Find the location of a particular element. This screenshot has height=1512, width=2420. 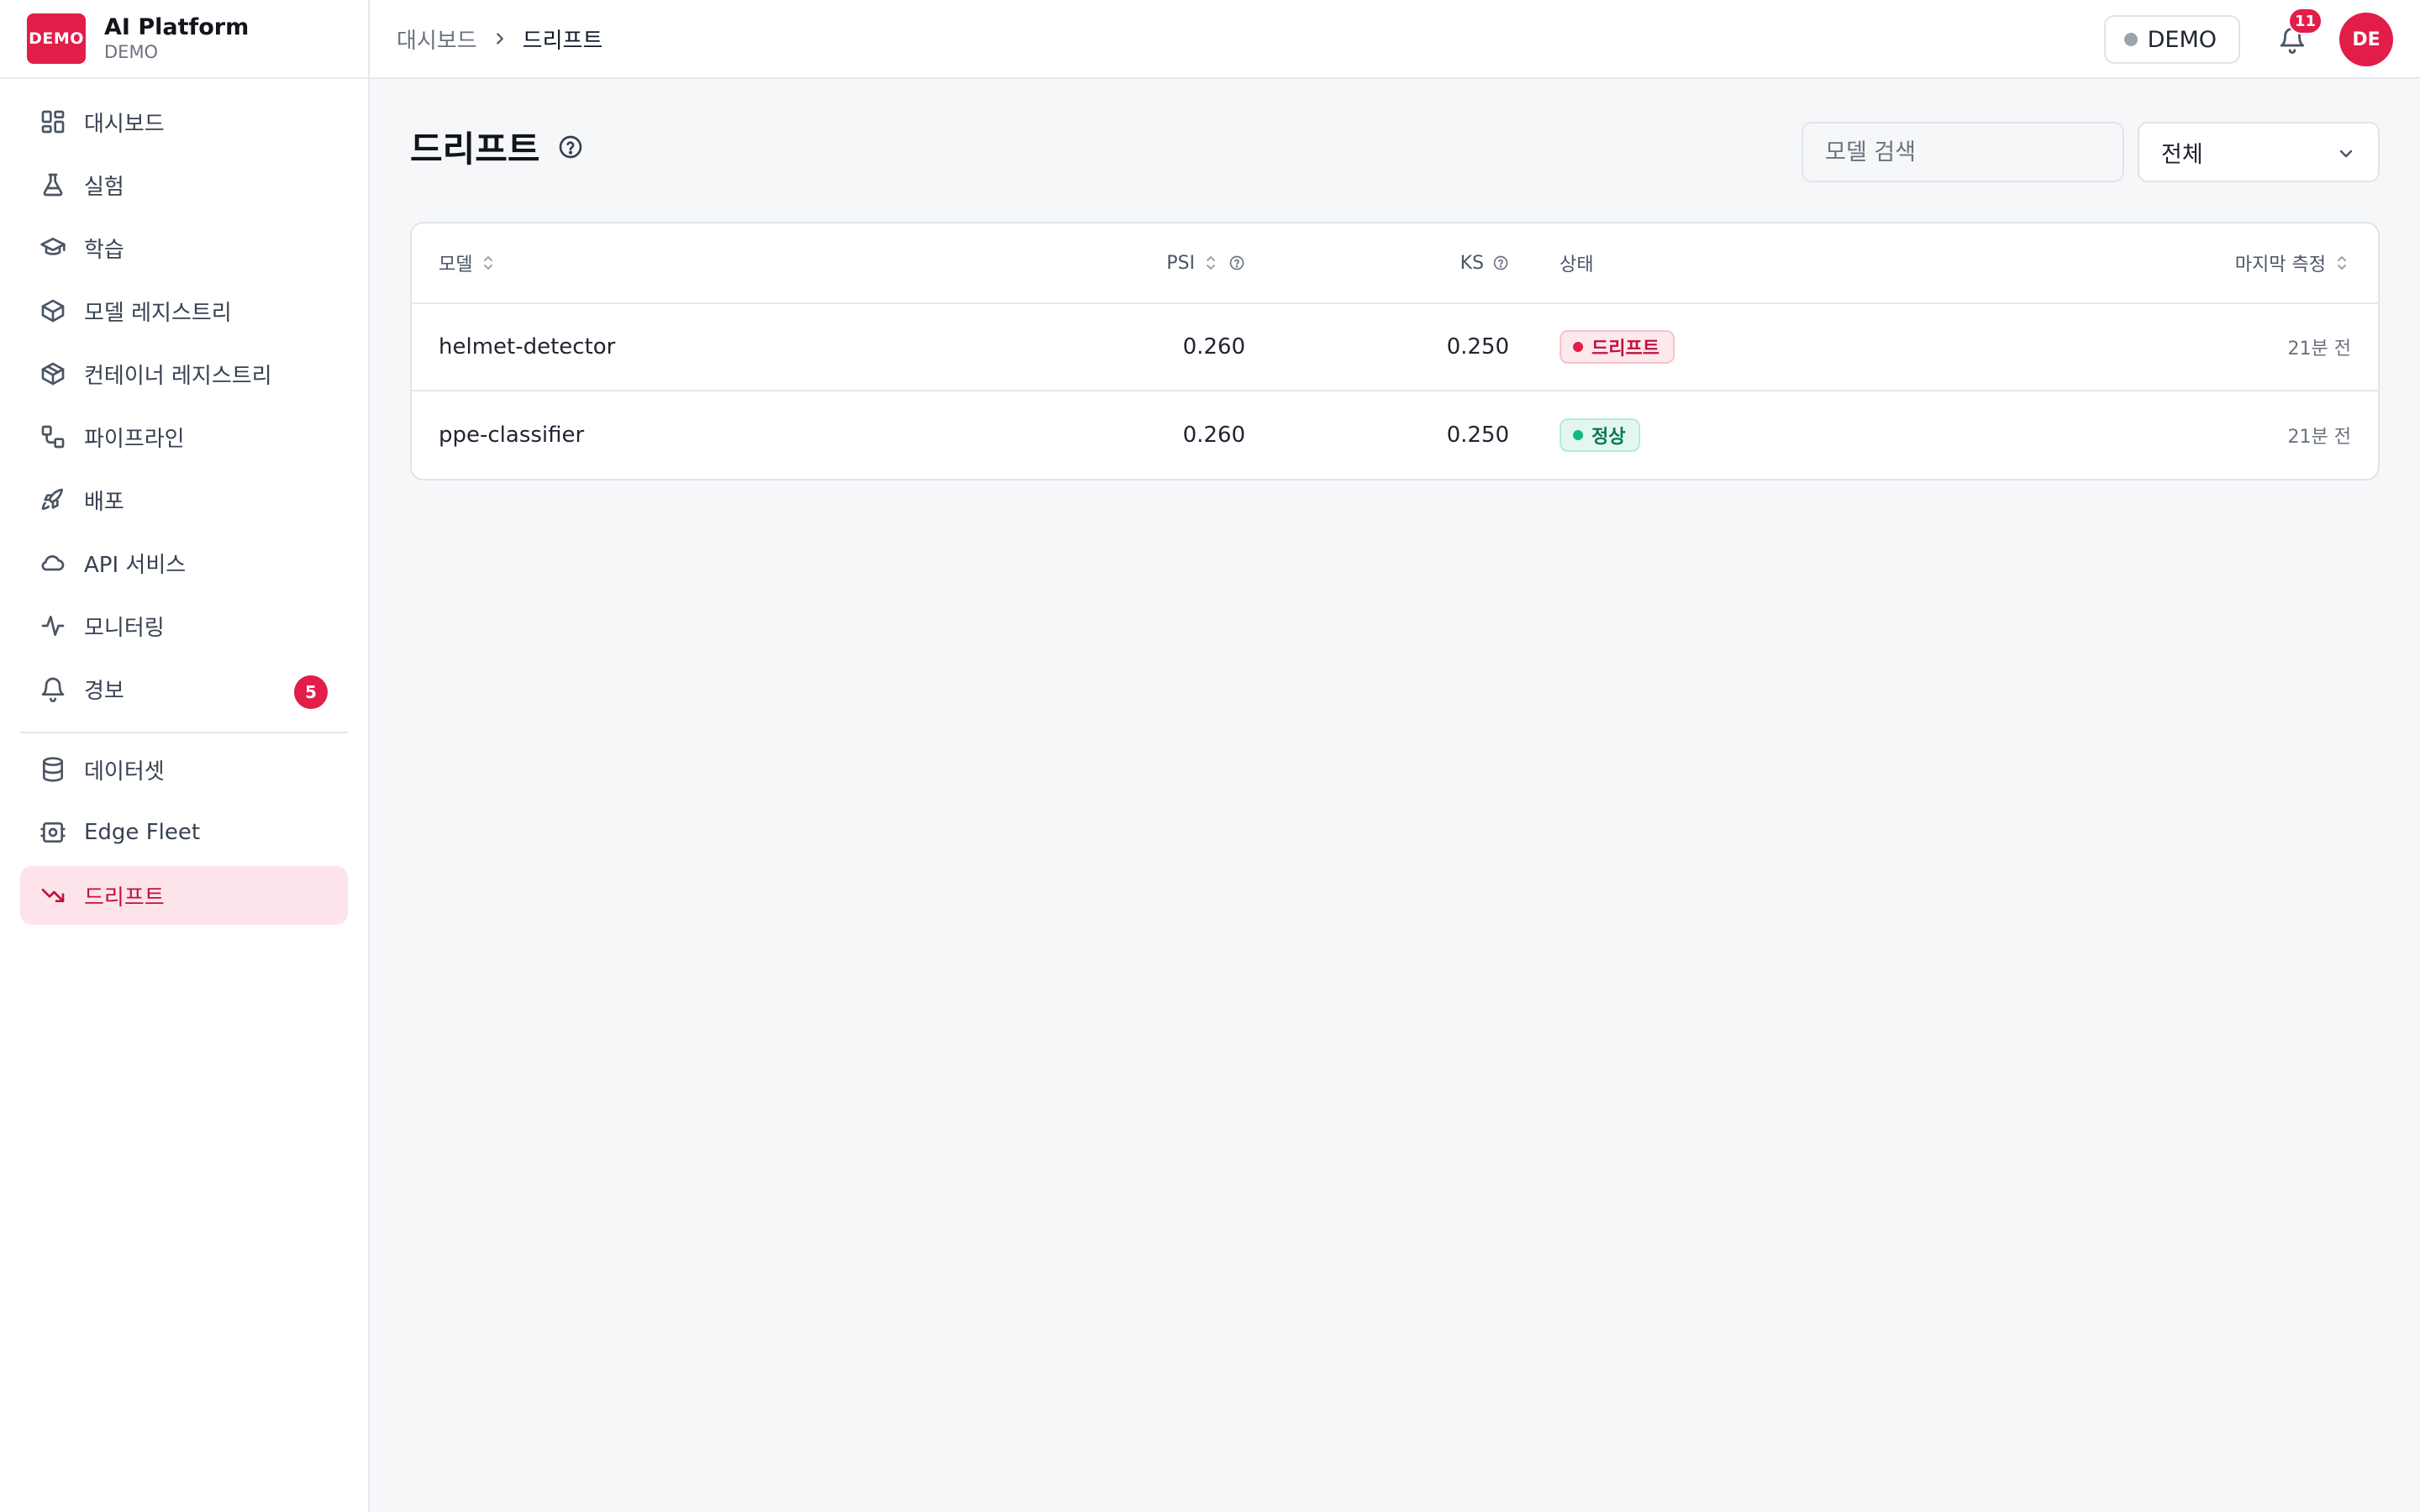

sort-by-psi: PSI is located at coordinates (1193, 263).